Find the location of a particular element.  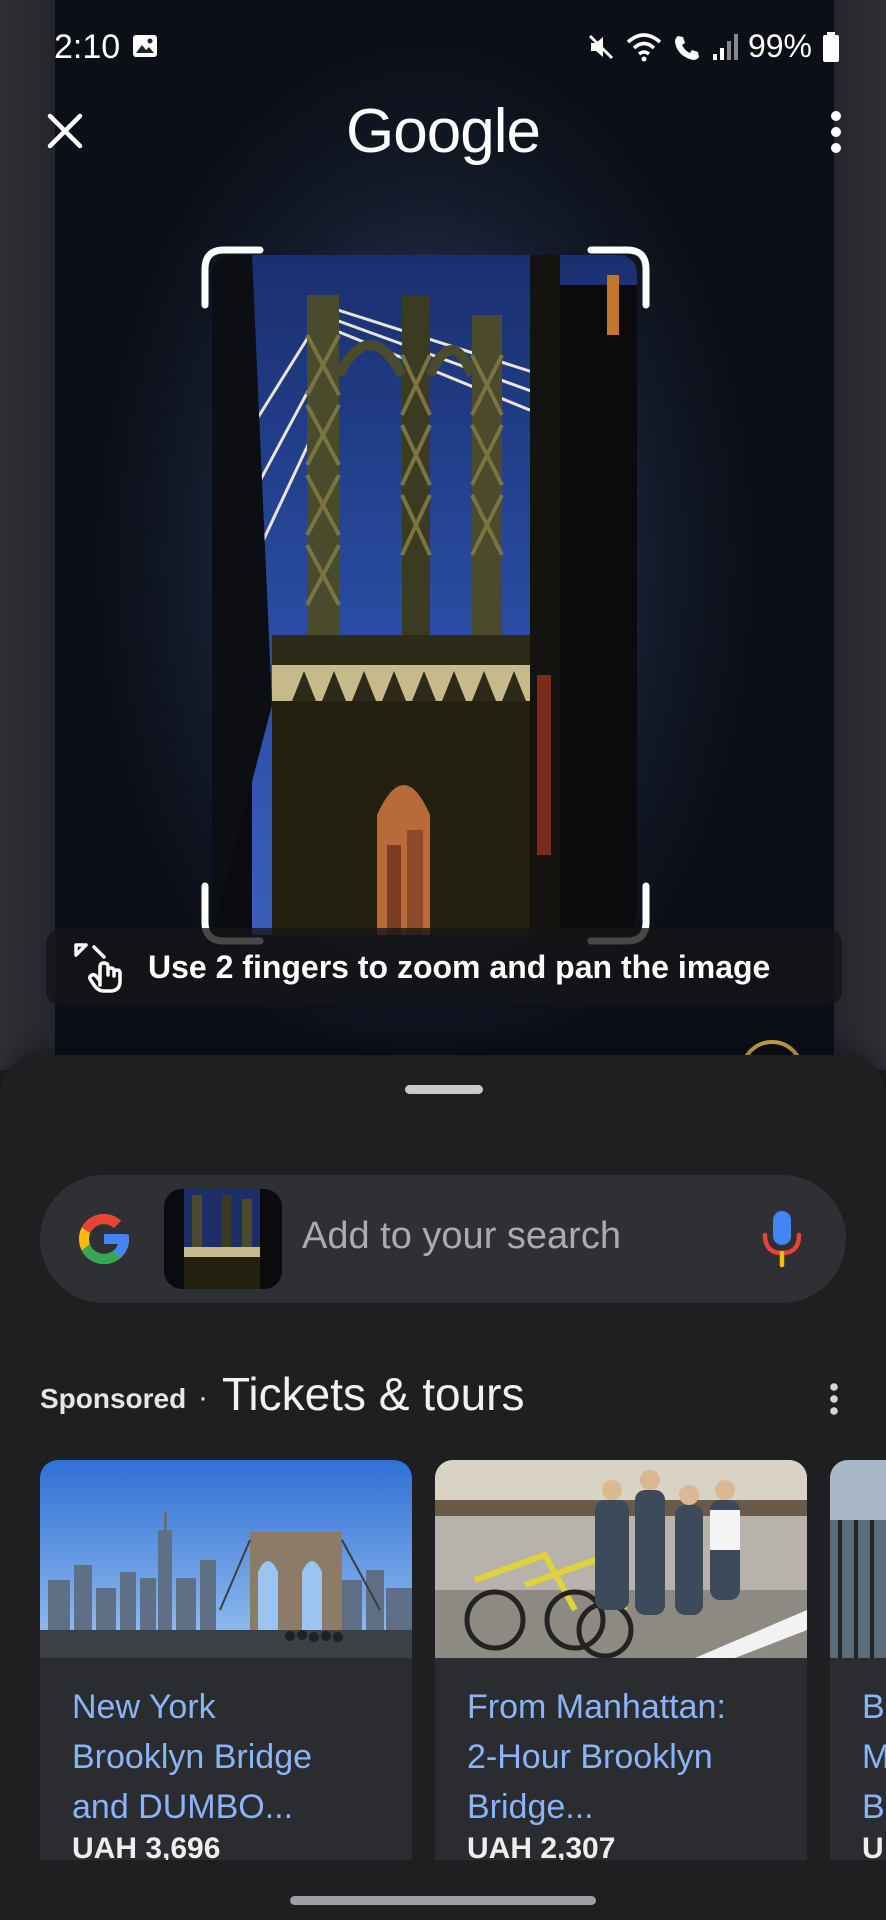

tour-title-line: New York is located at coordinates (144, 1707).